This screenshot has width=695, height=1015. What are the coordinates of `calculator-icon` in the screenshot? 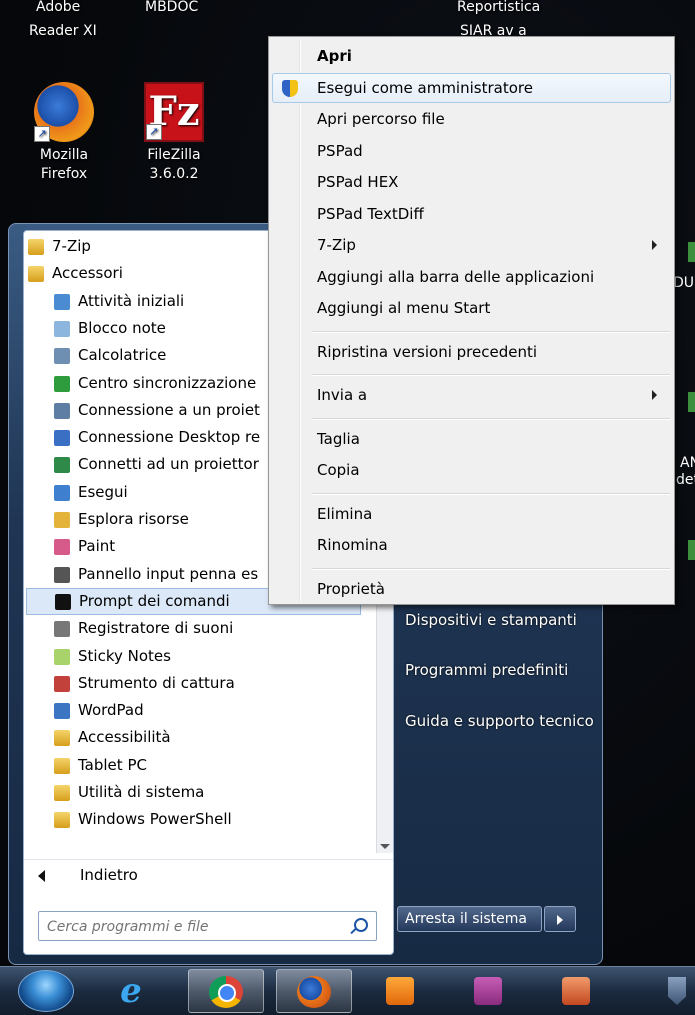 It's located at (62, 355).